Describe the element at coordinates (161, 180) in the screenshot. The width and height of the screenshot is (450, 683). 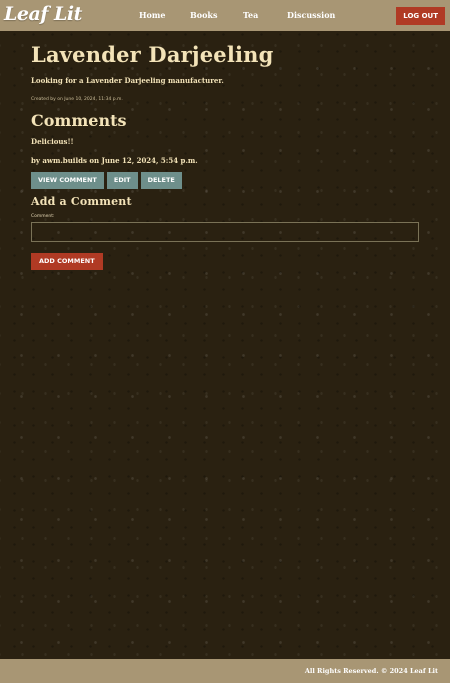
I see `delete-comment-button: DELETE` at that location.